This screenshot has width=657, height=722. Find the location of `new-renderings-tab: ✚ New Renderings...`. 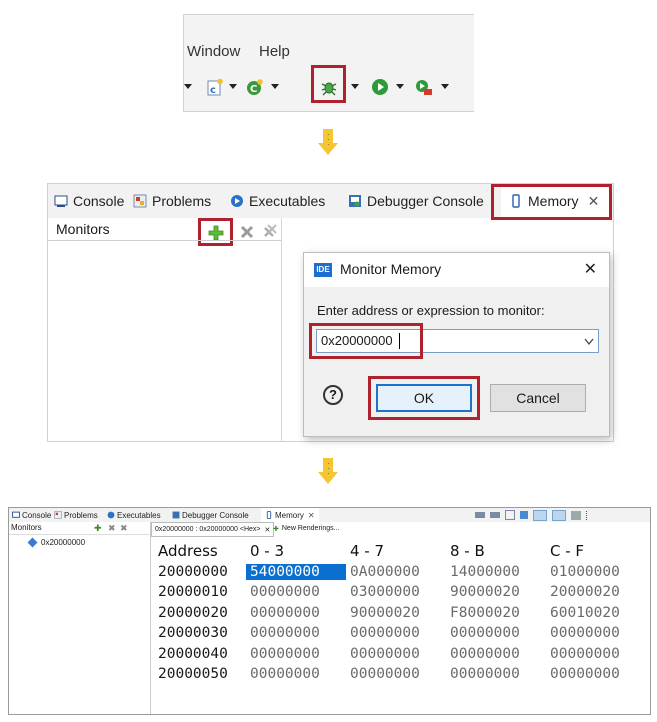

new-renderings-tab: ✚ New Renderings... is located at coordinates (306, 528).